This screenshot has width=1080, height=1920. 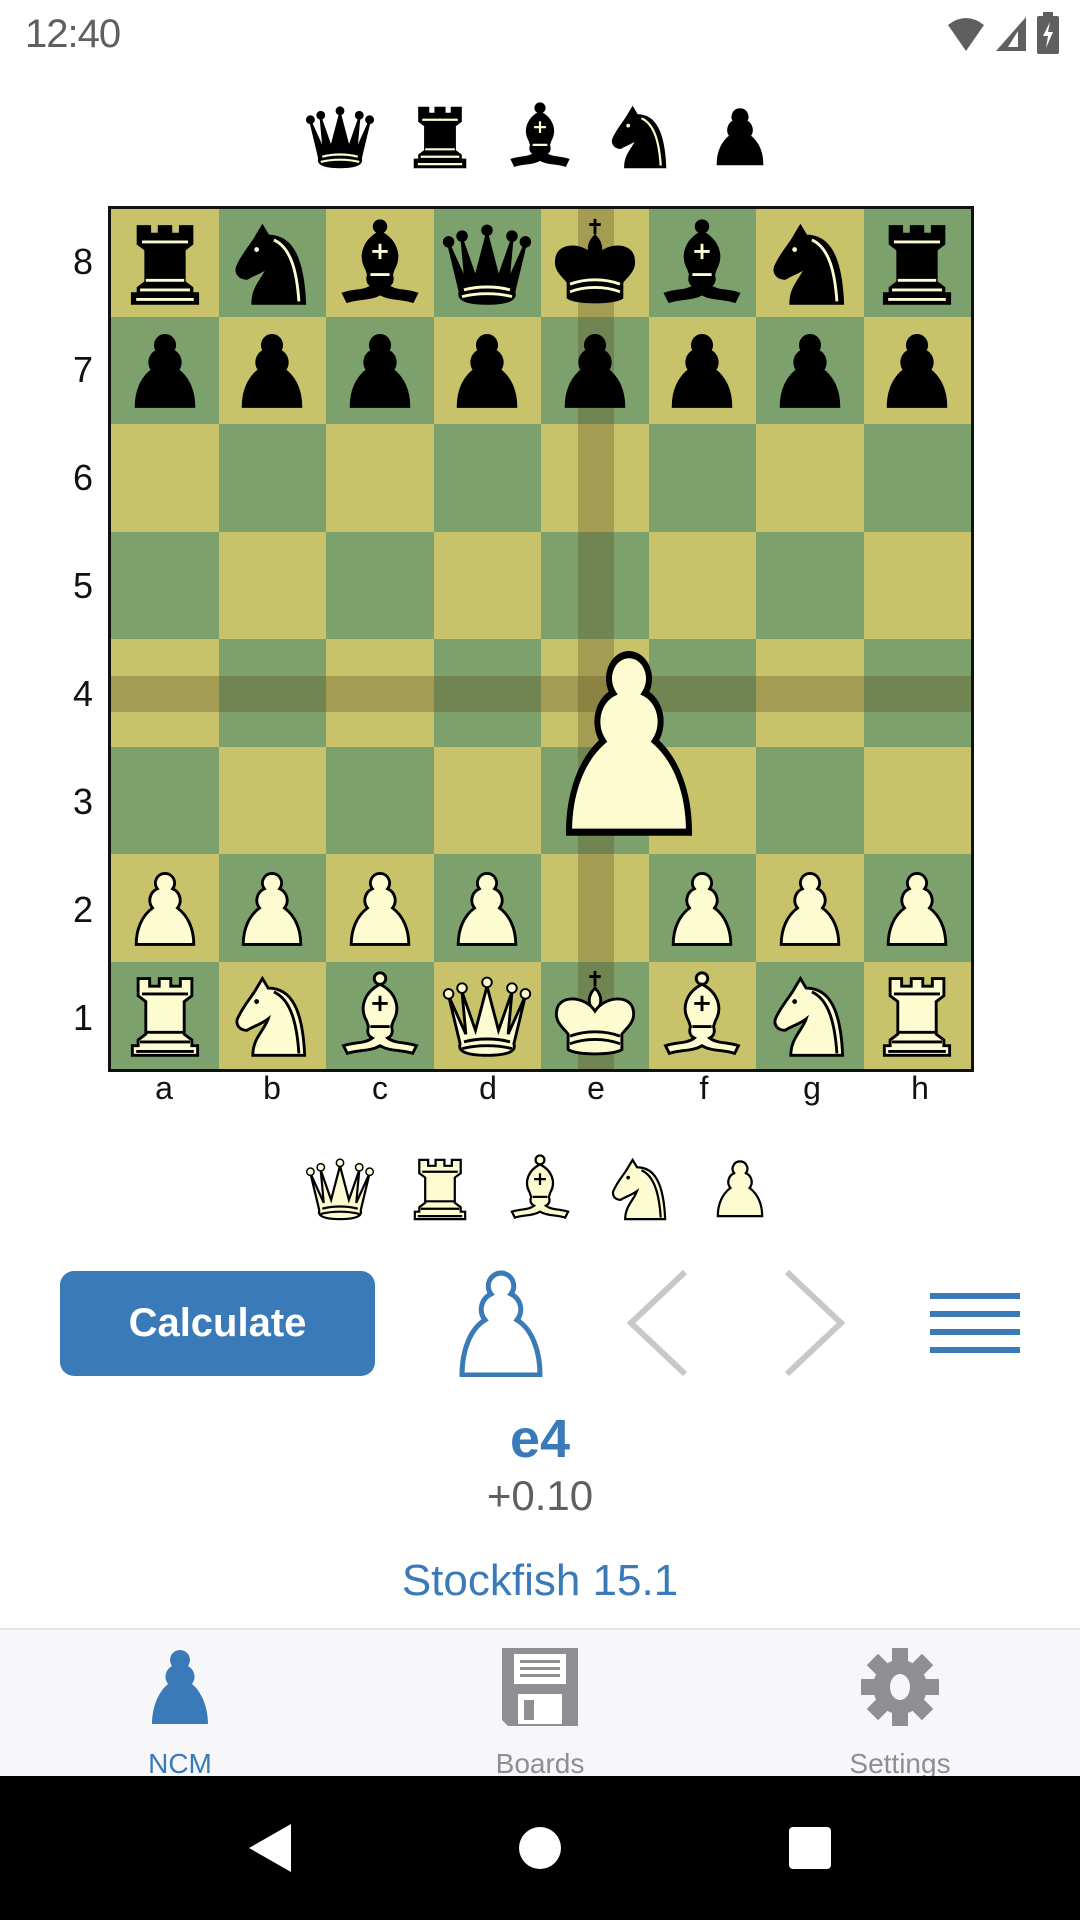 I want to click on square-b7, so click(x=272, y=370).